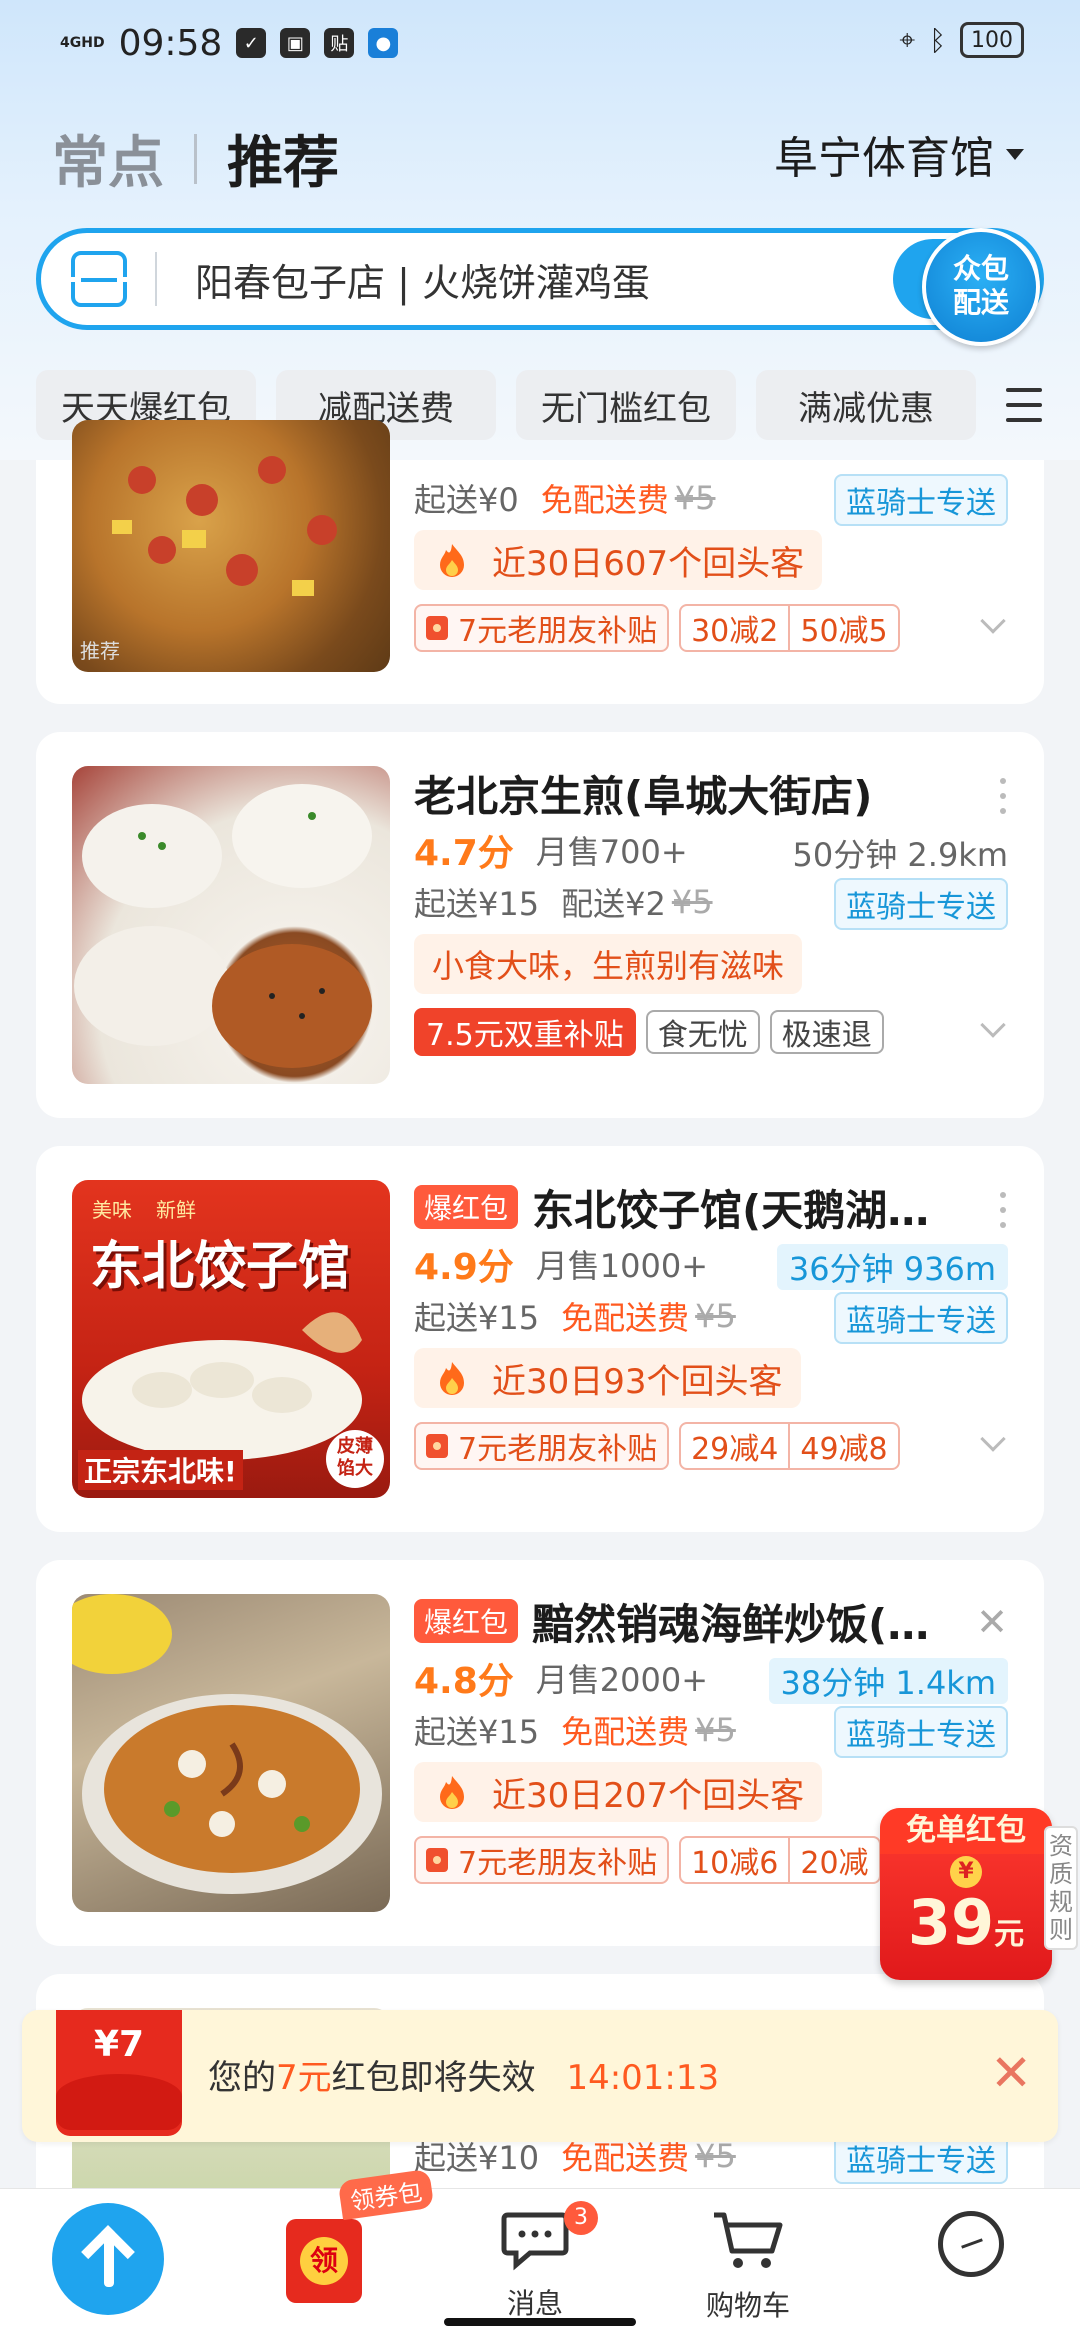 Image resolution: width=1080 pixels, height=2340 pixels. What do you see at coordinates (1015, 154) in the screenshot?
I see `caret-down-icon` at bounding box center [1015, 154].